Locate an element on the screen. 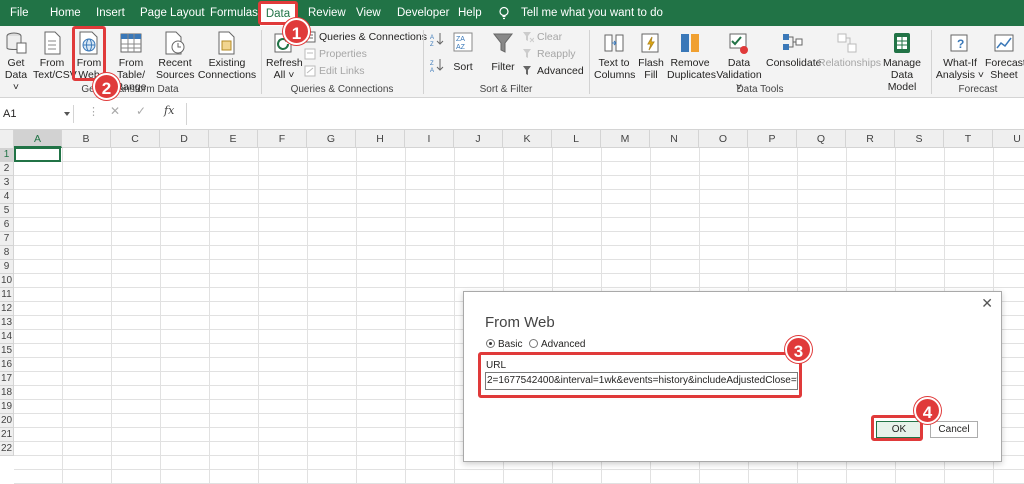 This screenshot has height=484, width=1024. column-header-f: F is located at coordinates (282, 139).